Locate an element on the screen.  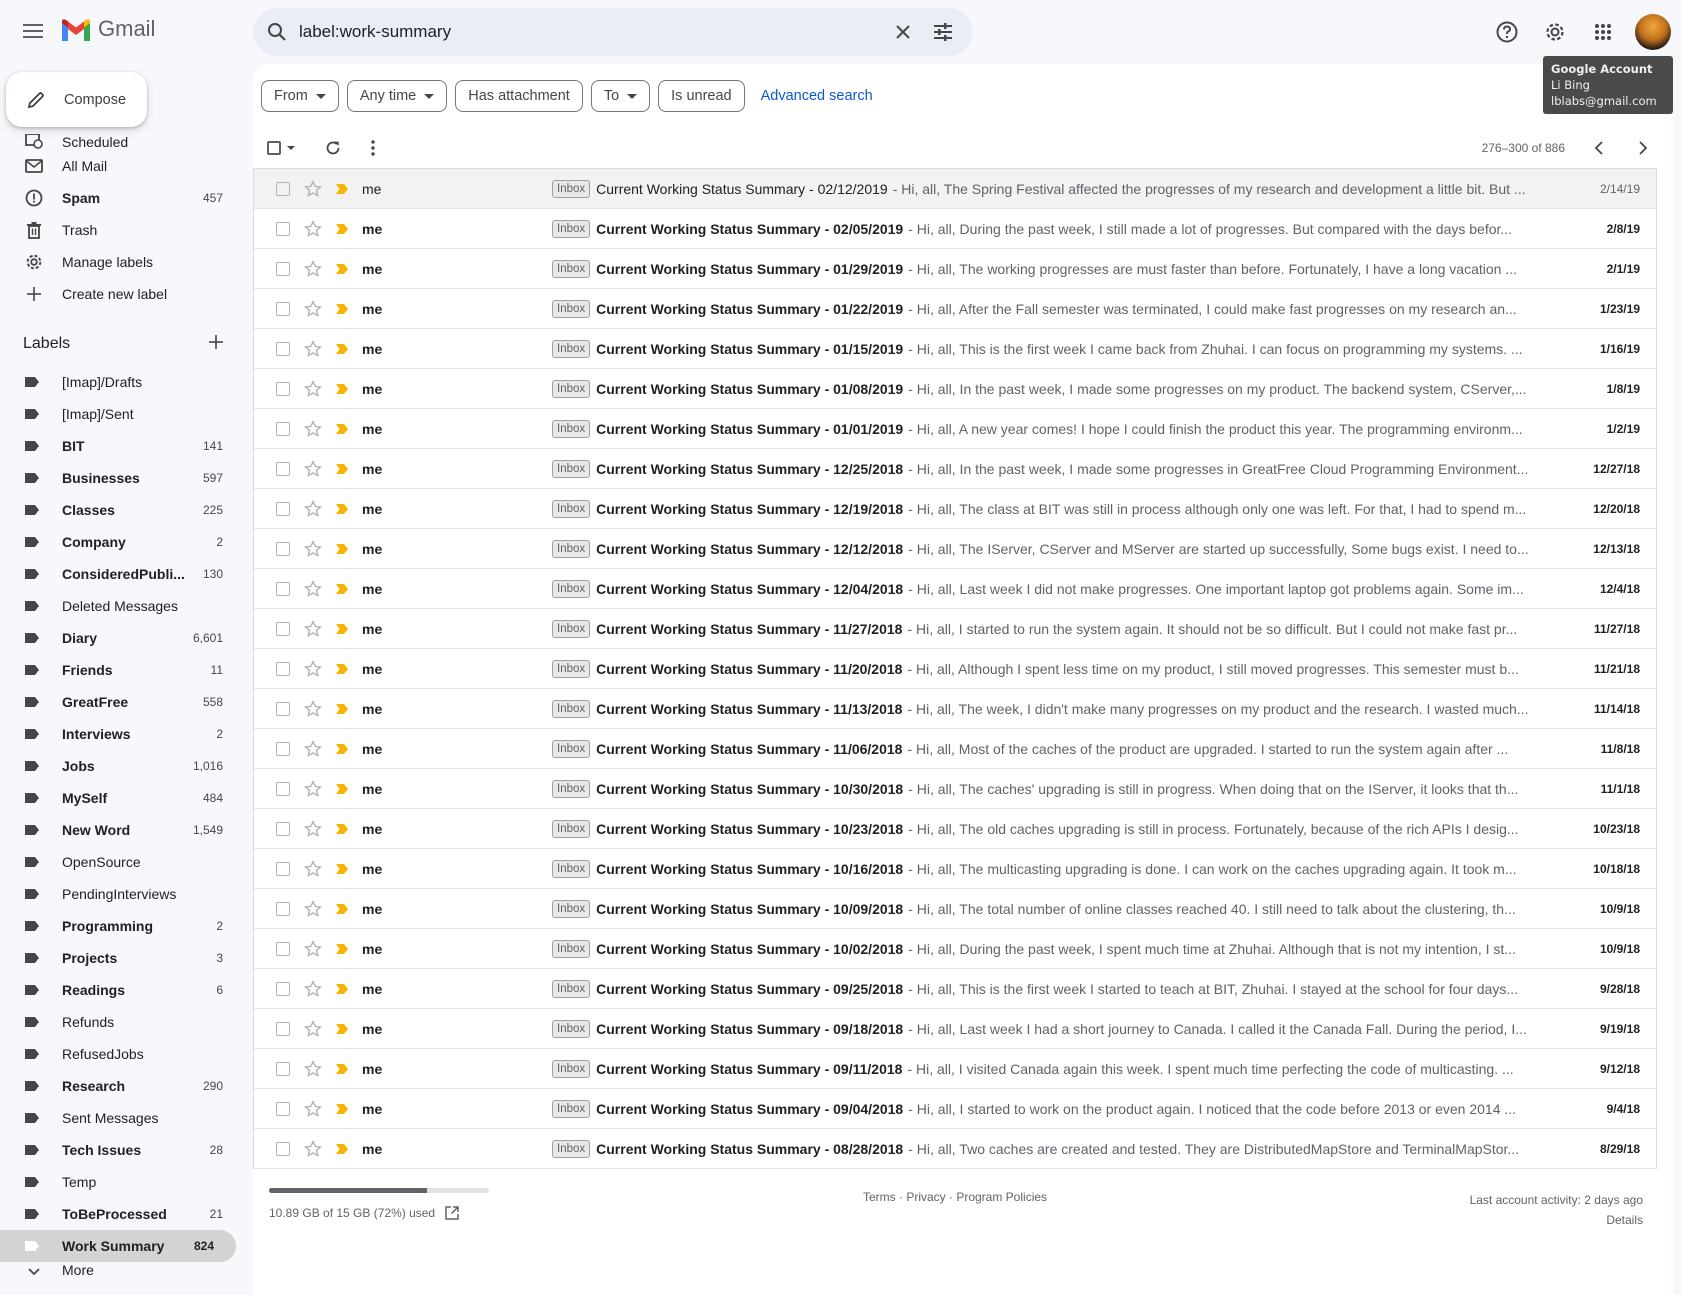
label-item: Jobs 1,016 is located at coordinates (122, 766).